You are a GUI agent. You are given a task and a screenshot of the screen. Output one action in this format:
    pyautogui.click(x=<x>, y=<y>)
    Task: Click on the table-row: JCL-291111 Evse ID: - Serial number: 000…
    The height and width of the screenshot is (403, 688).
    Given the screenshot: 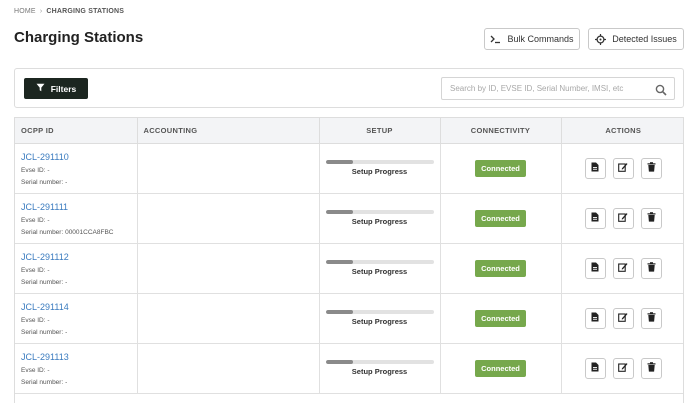 What is the action you would take?
    pyautogui.click(x=349, y=218)
    